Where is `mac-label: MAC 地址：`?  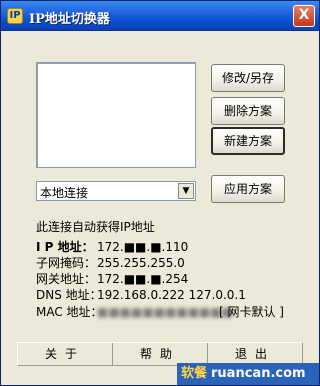
mac-label: MAC 地址： is located at coordinates (69, 312).